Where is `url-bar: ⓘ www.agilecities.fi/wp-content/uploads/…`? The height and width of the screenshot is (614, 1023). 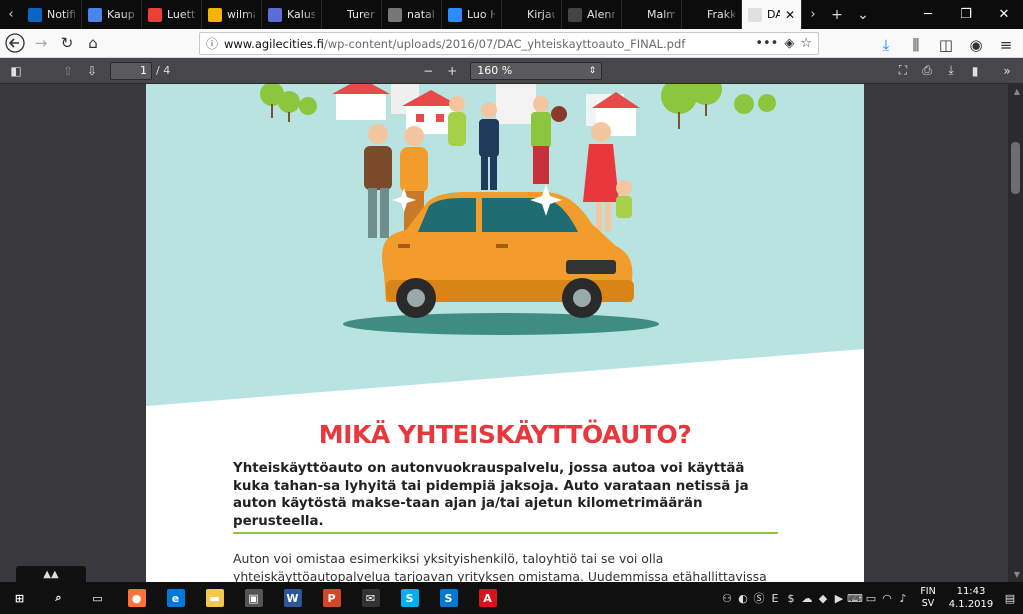
url-bar: ⓘ www.agilecities.fi/wp-content/uploads/… is located at coordinates (509, 43).